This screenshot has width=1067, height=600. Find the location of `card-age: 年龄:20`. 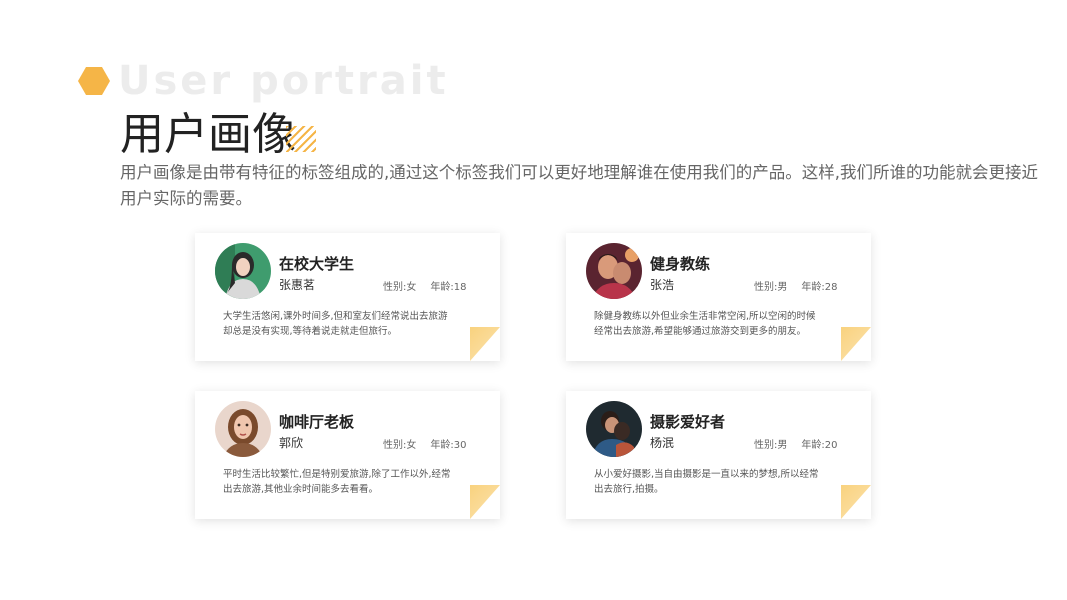

card-age: 年龄:20 is located at coordinates (819, 445).